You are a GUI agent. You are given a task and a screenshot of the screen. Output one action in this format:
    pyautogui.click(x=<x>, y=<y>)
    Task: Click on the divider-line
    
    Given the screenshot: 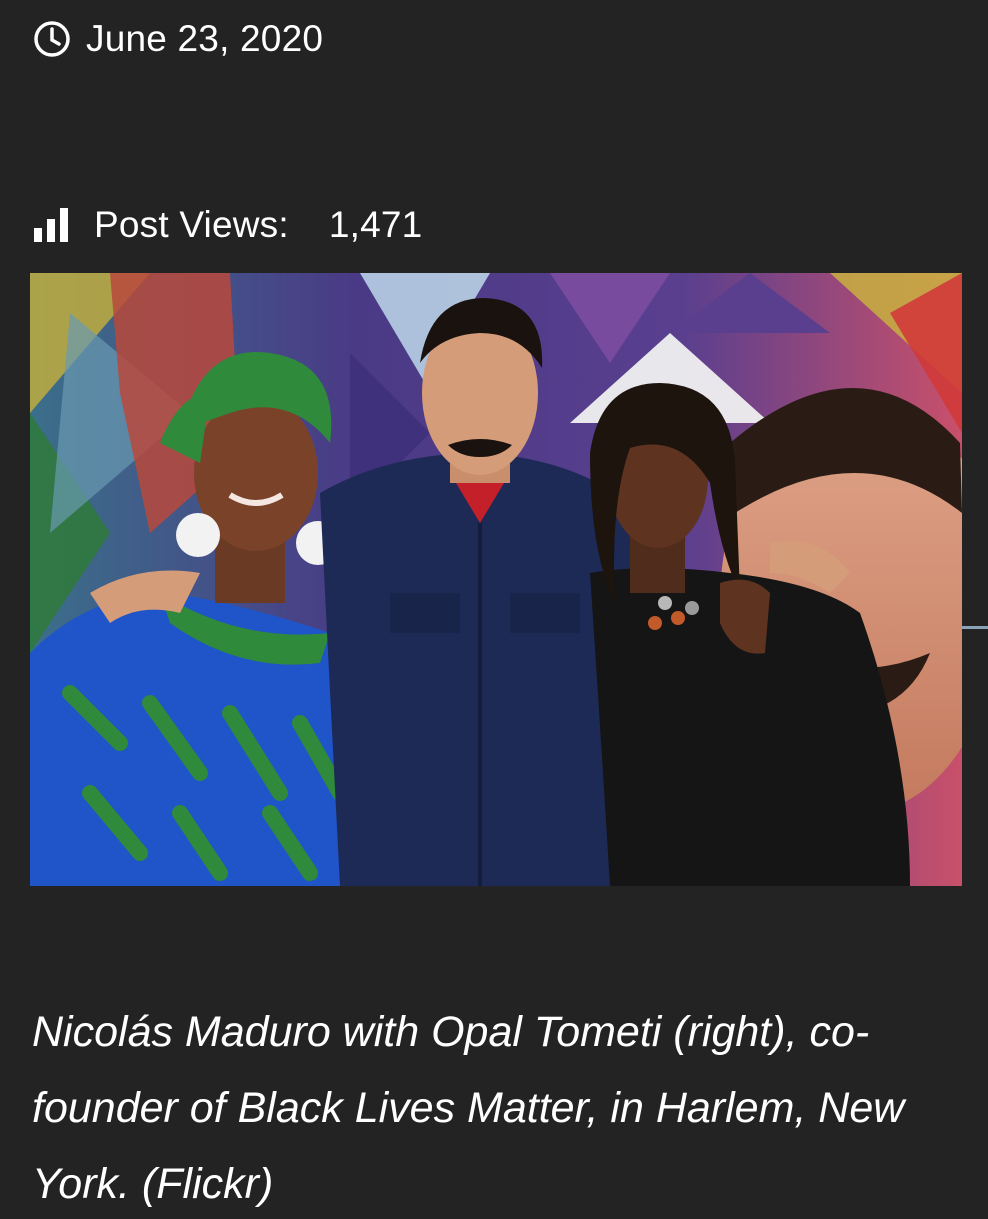 What is the action you would take?
    pyautogui.click(x=975, y=627)
    